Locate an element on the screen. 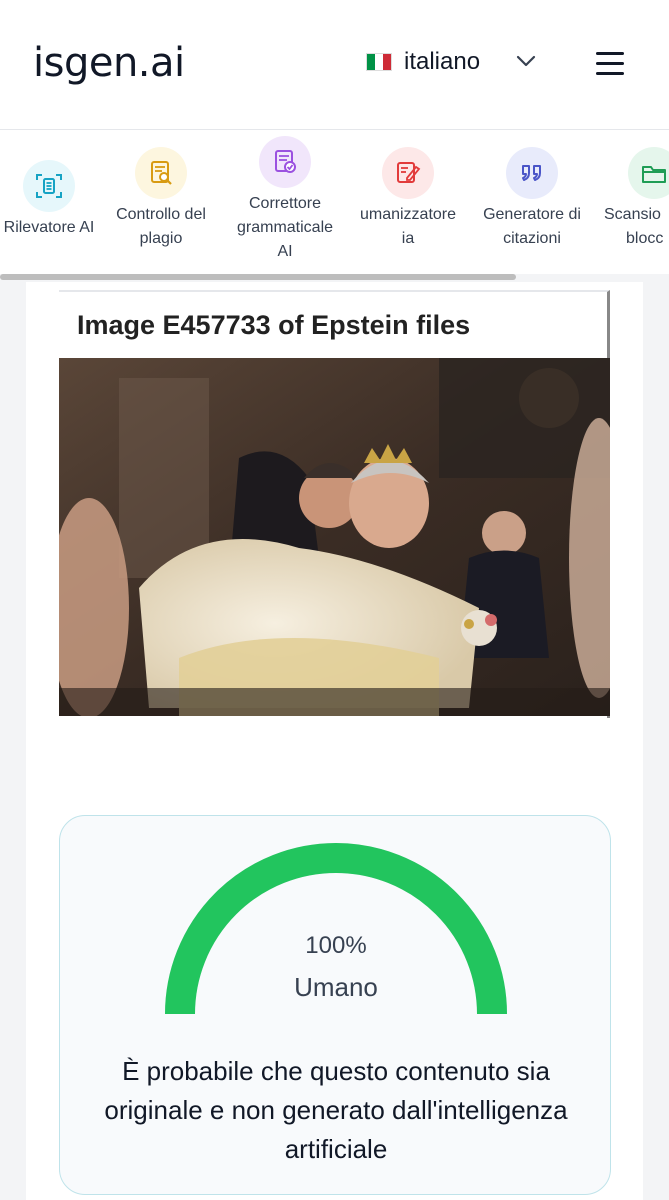  tool-citation-generator: Generatore di citazioni is located at coordinates (532, 199).